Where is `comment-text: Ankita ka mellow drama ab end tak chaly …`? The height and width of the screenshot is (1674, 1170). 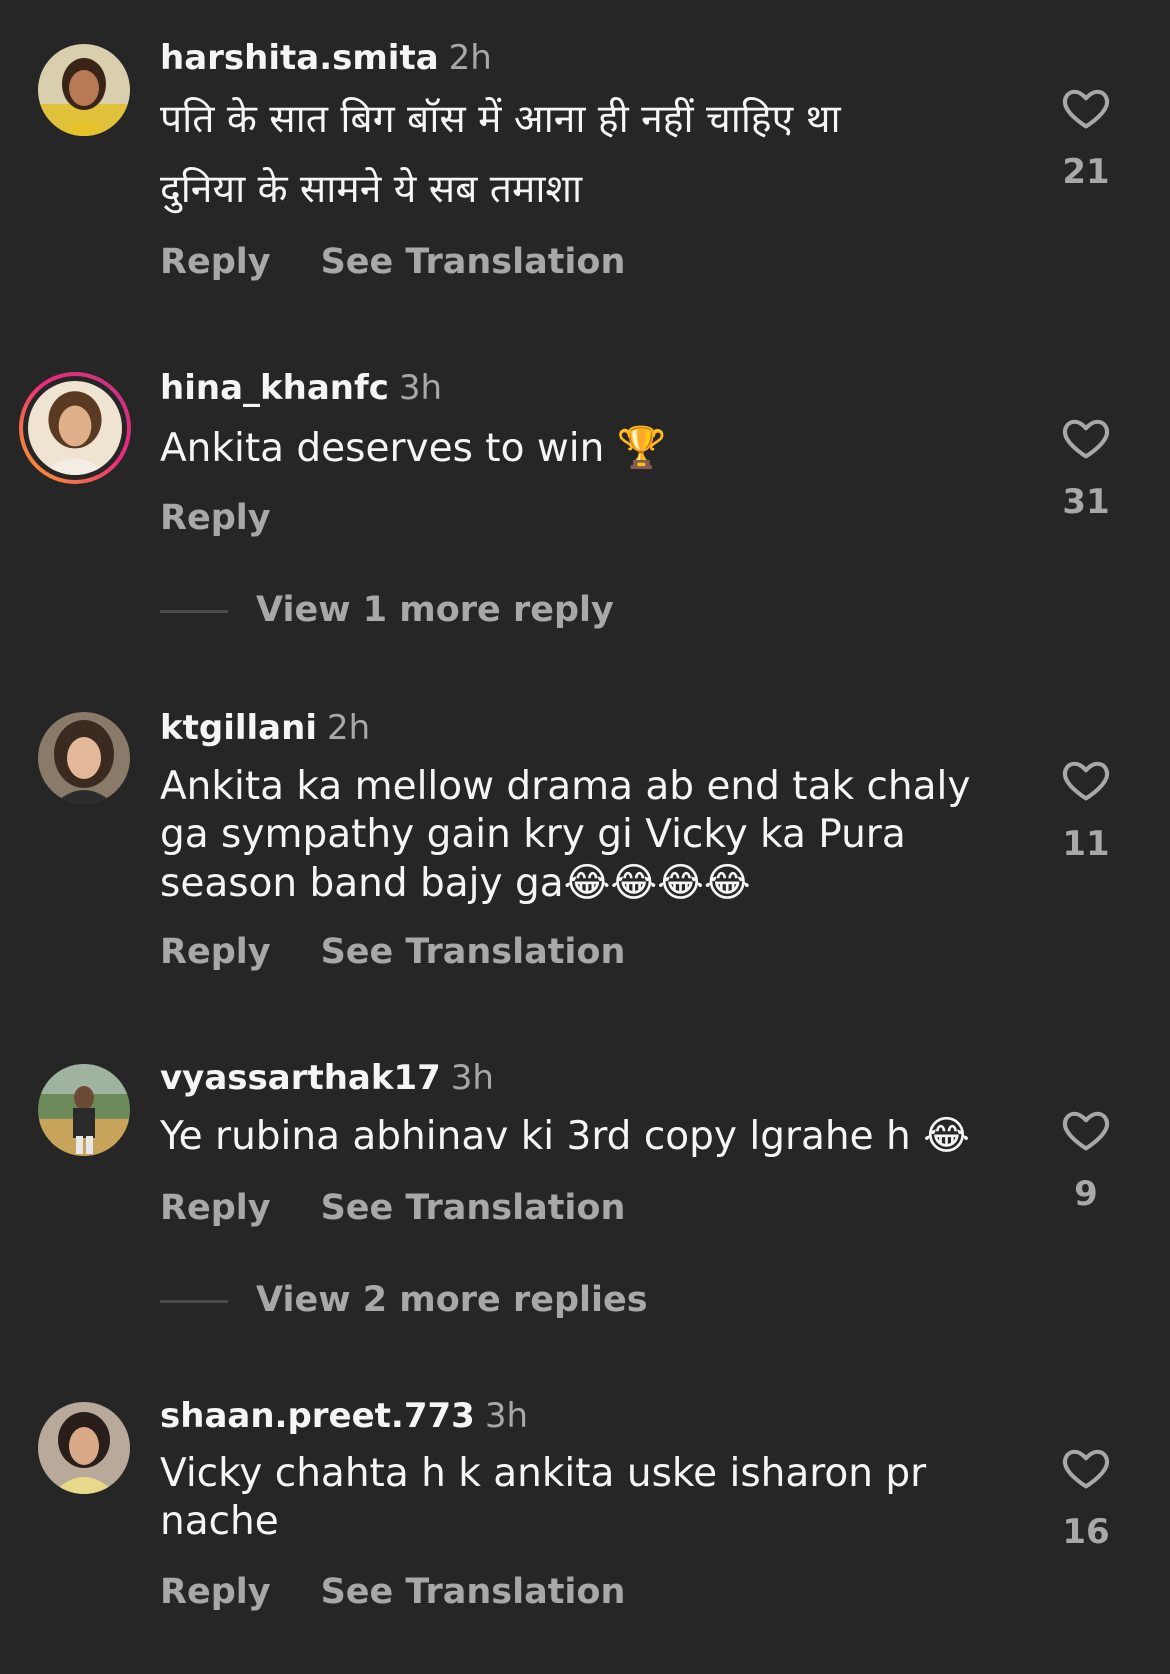 comment-text: Ankita ka mellow drama ab end tak chaly … is located at coordinates (575, 835).